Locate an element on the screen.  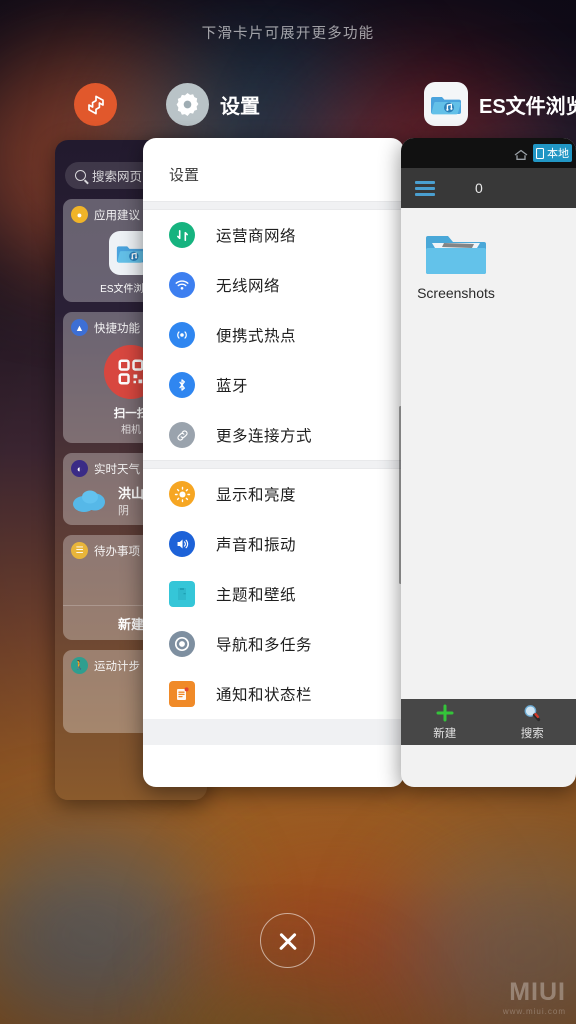
settings-row-label: 显示和亮度 is located at coordinates (256, 495).